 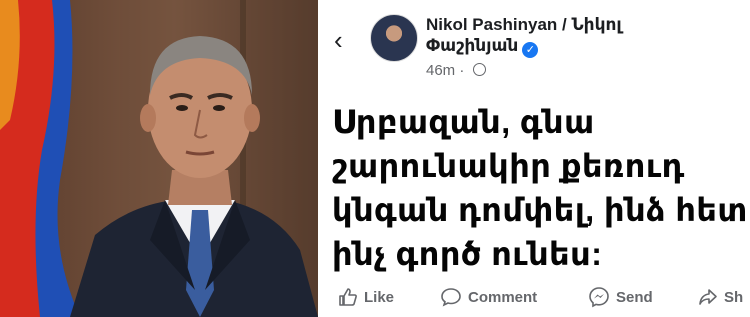 What do you see at coordinates (708, 297) in the screenshot?
I see `share-icon` at bounding box center [708, 297].